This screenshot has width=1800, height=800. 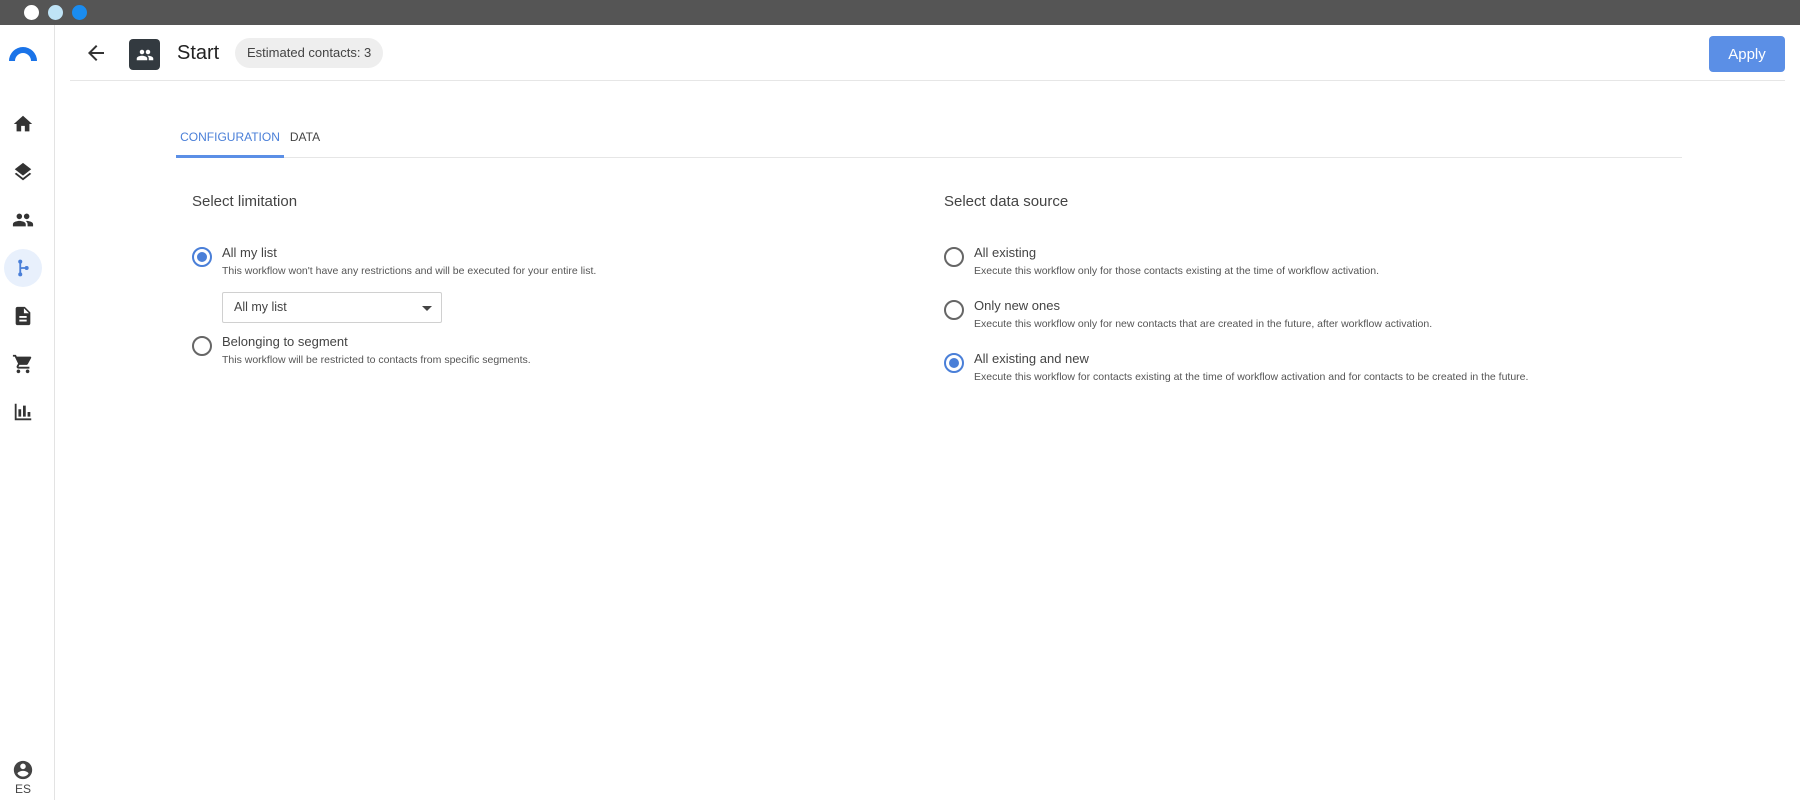 I want to click on sidebar-item-contacts, so click(x=23, y=220).